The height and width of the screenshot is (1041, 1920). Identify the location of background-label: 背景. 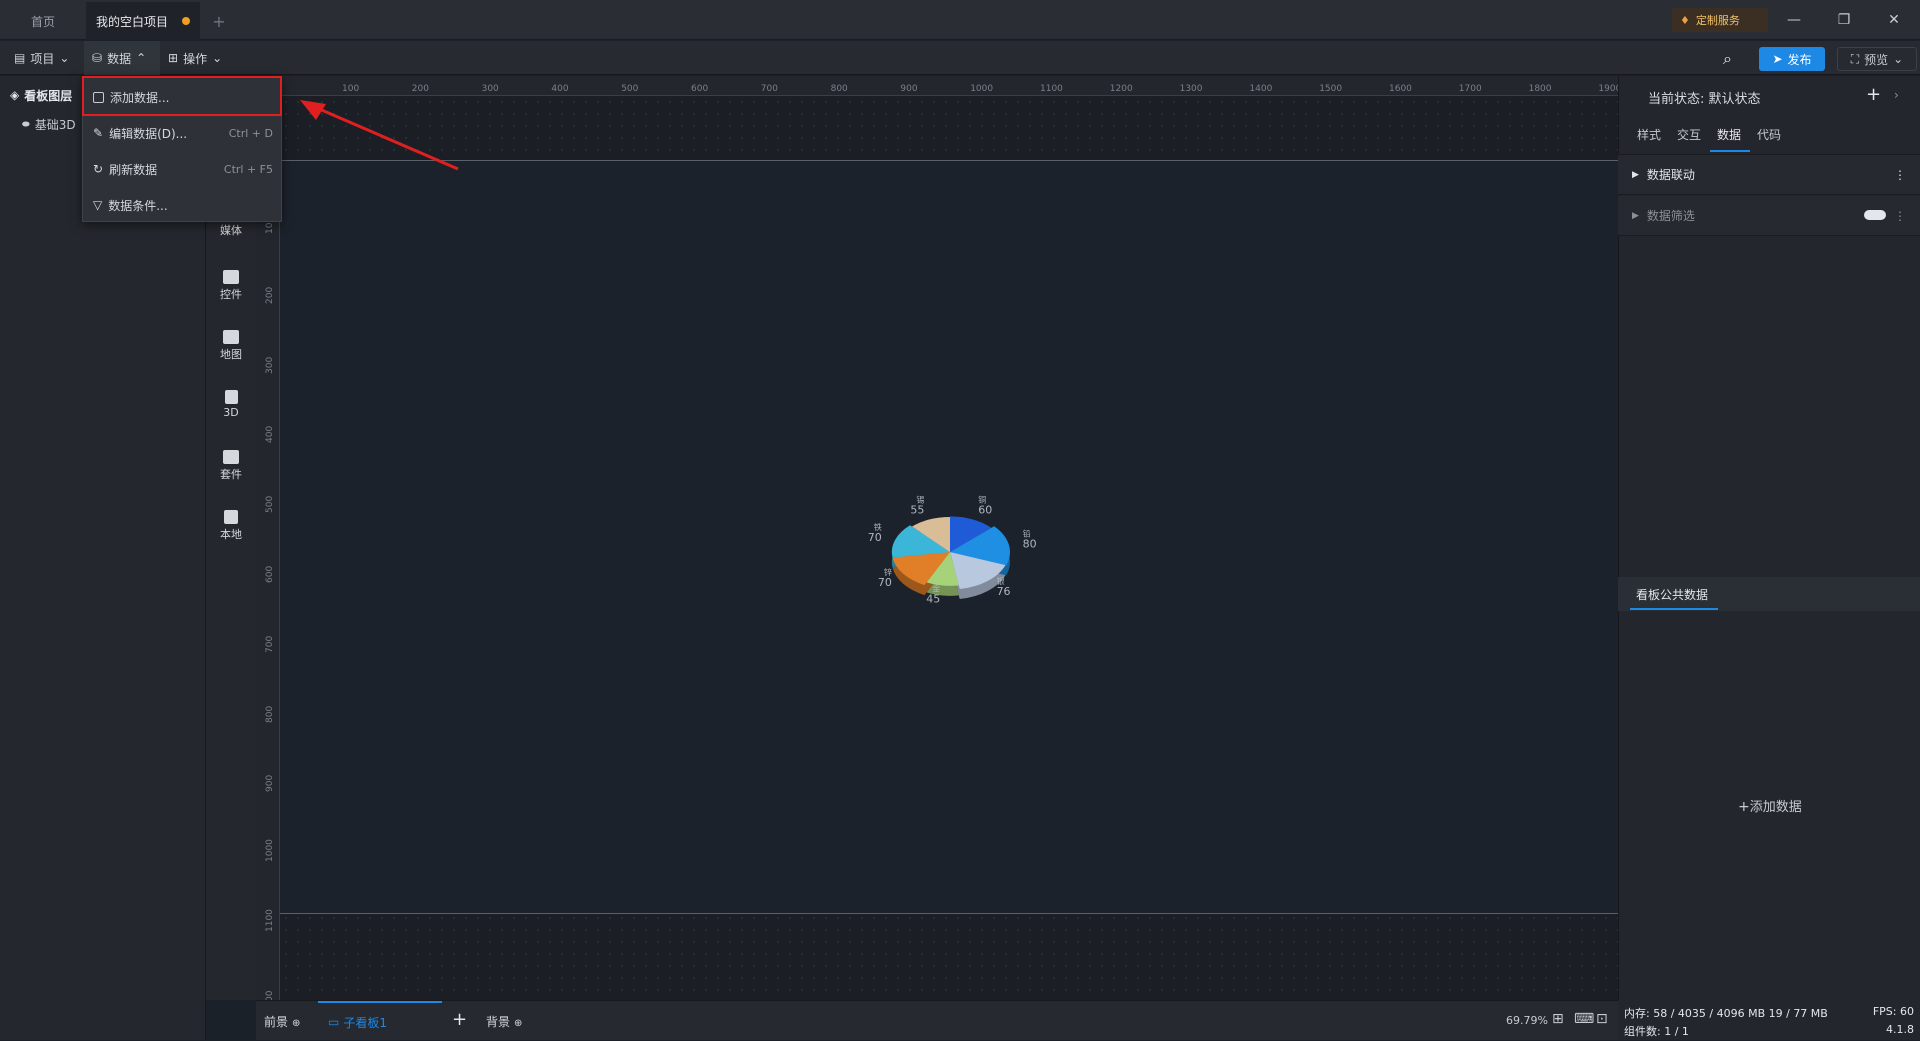
(498, 1022).